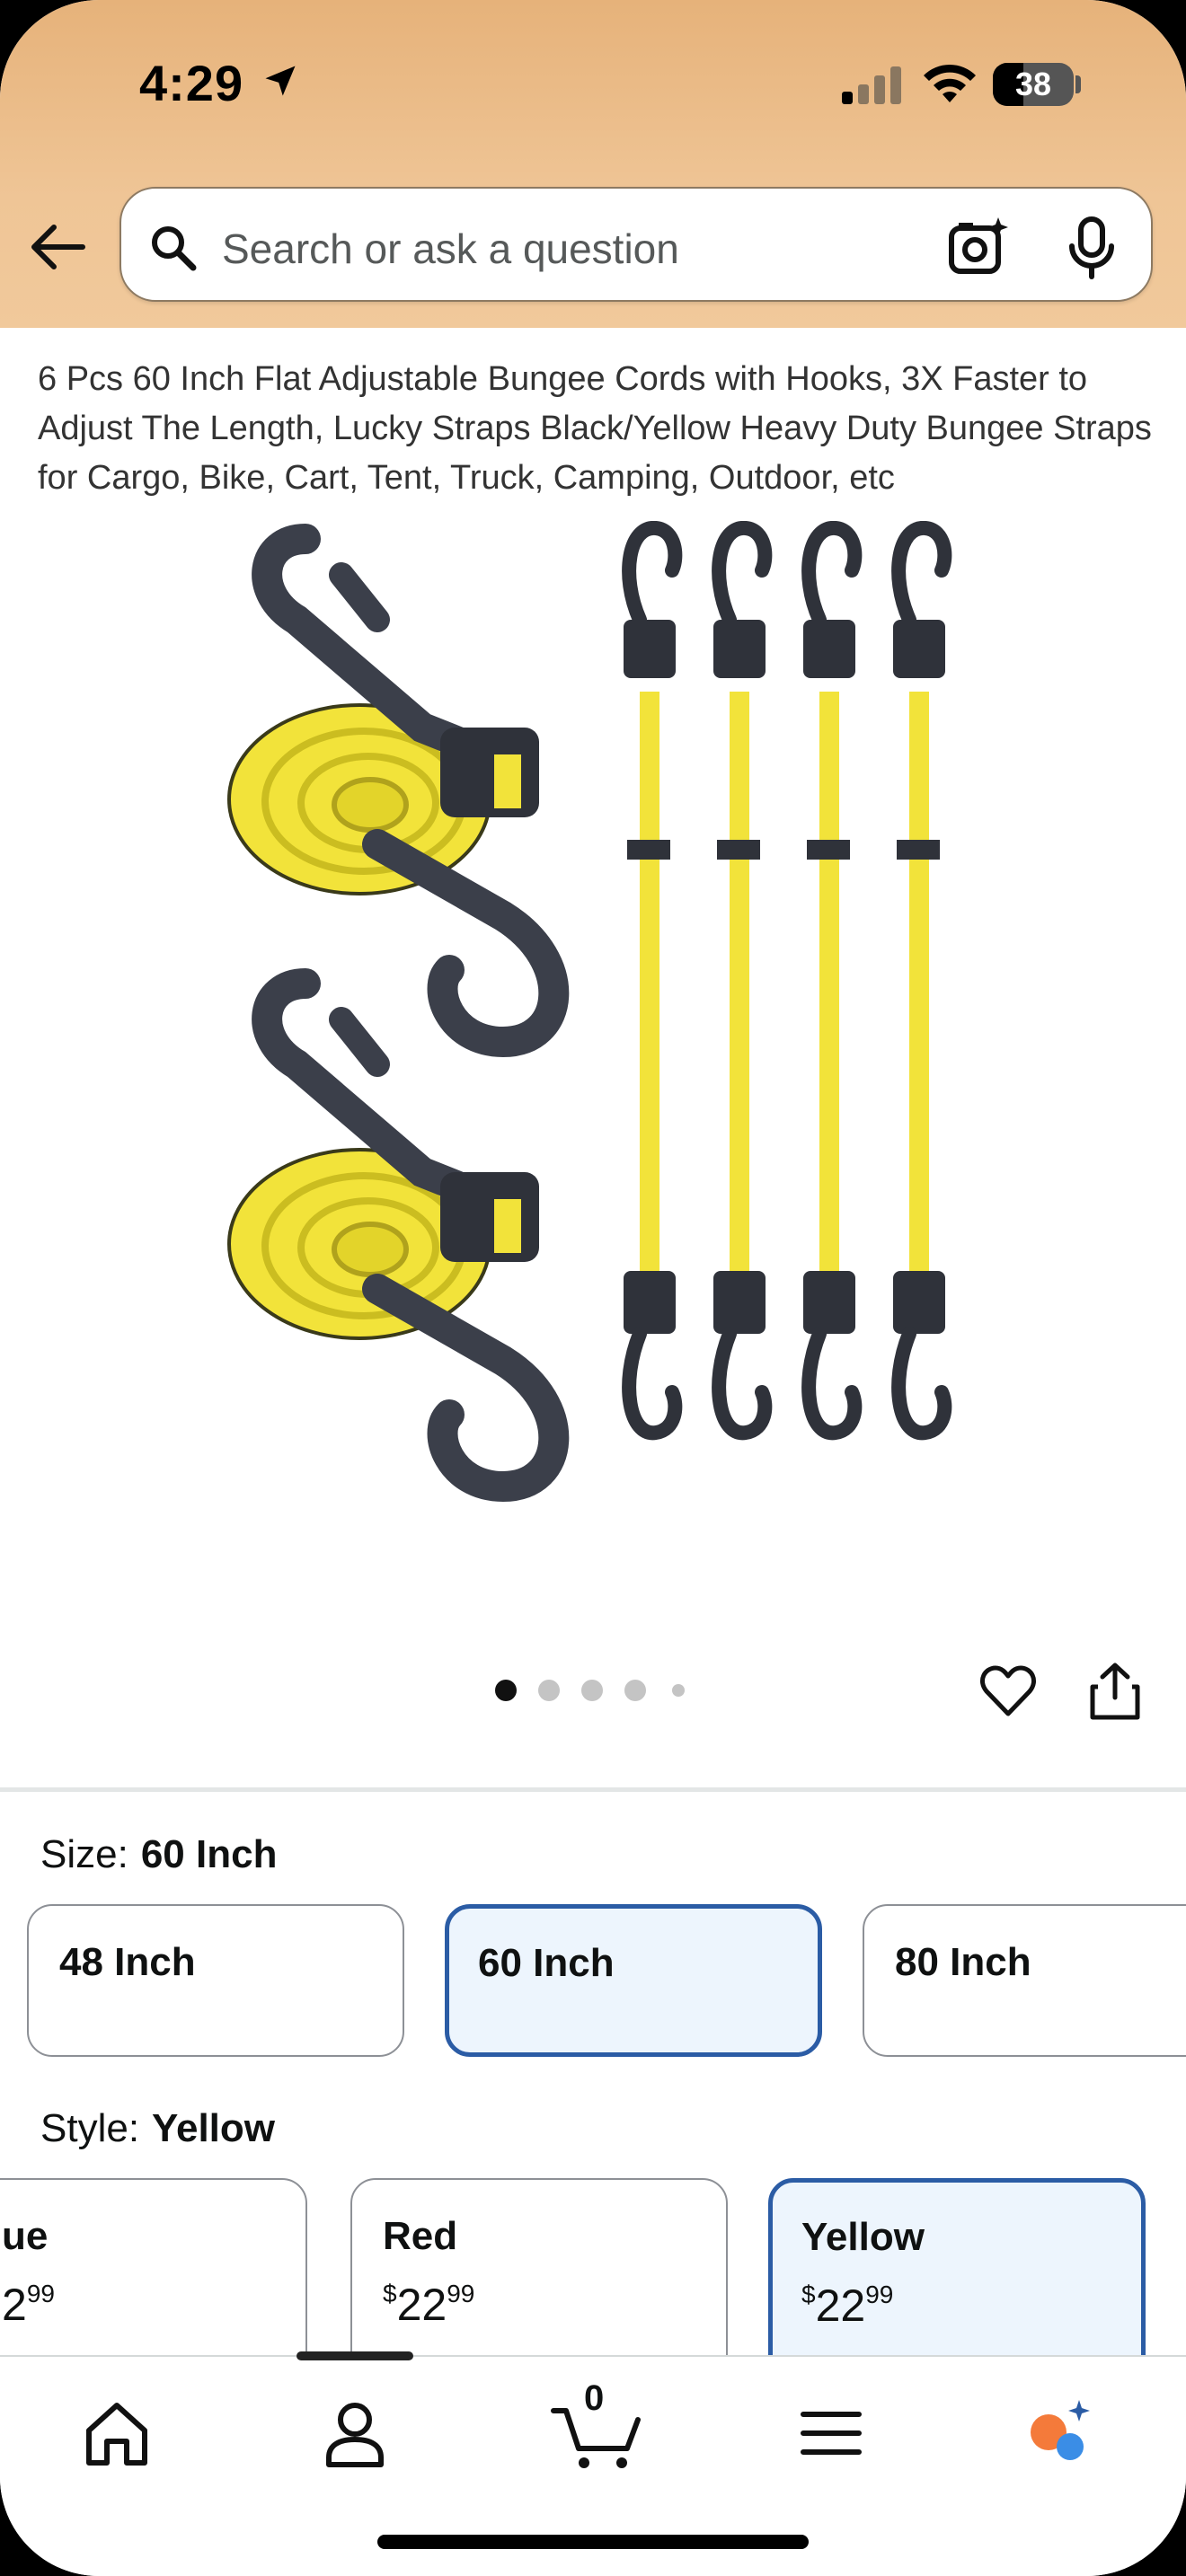  I want to click on size-option-60: 60 Inch, so click(633, 1980).